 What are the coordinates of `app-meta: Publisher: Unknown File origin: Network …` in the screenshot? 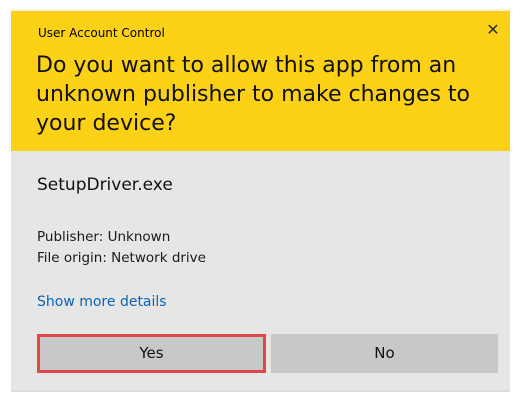 It's located at (121, 248).